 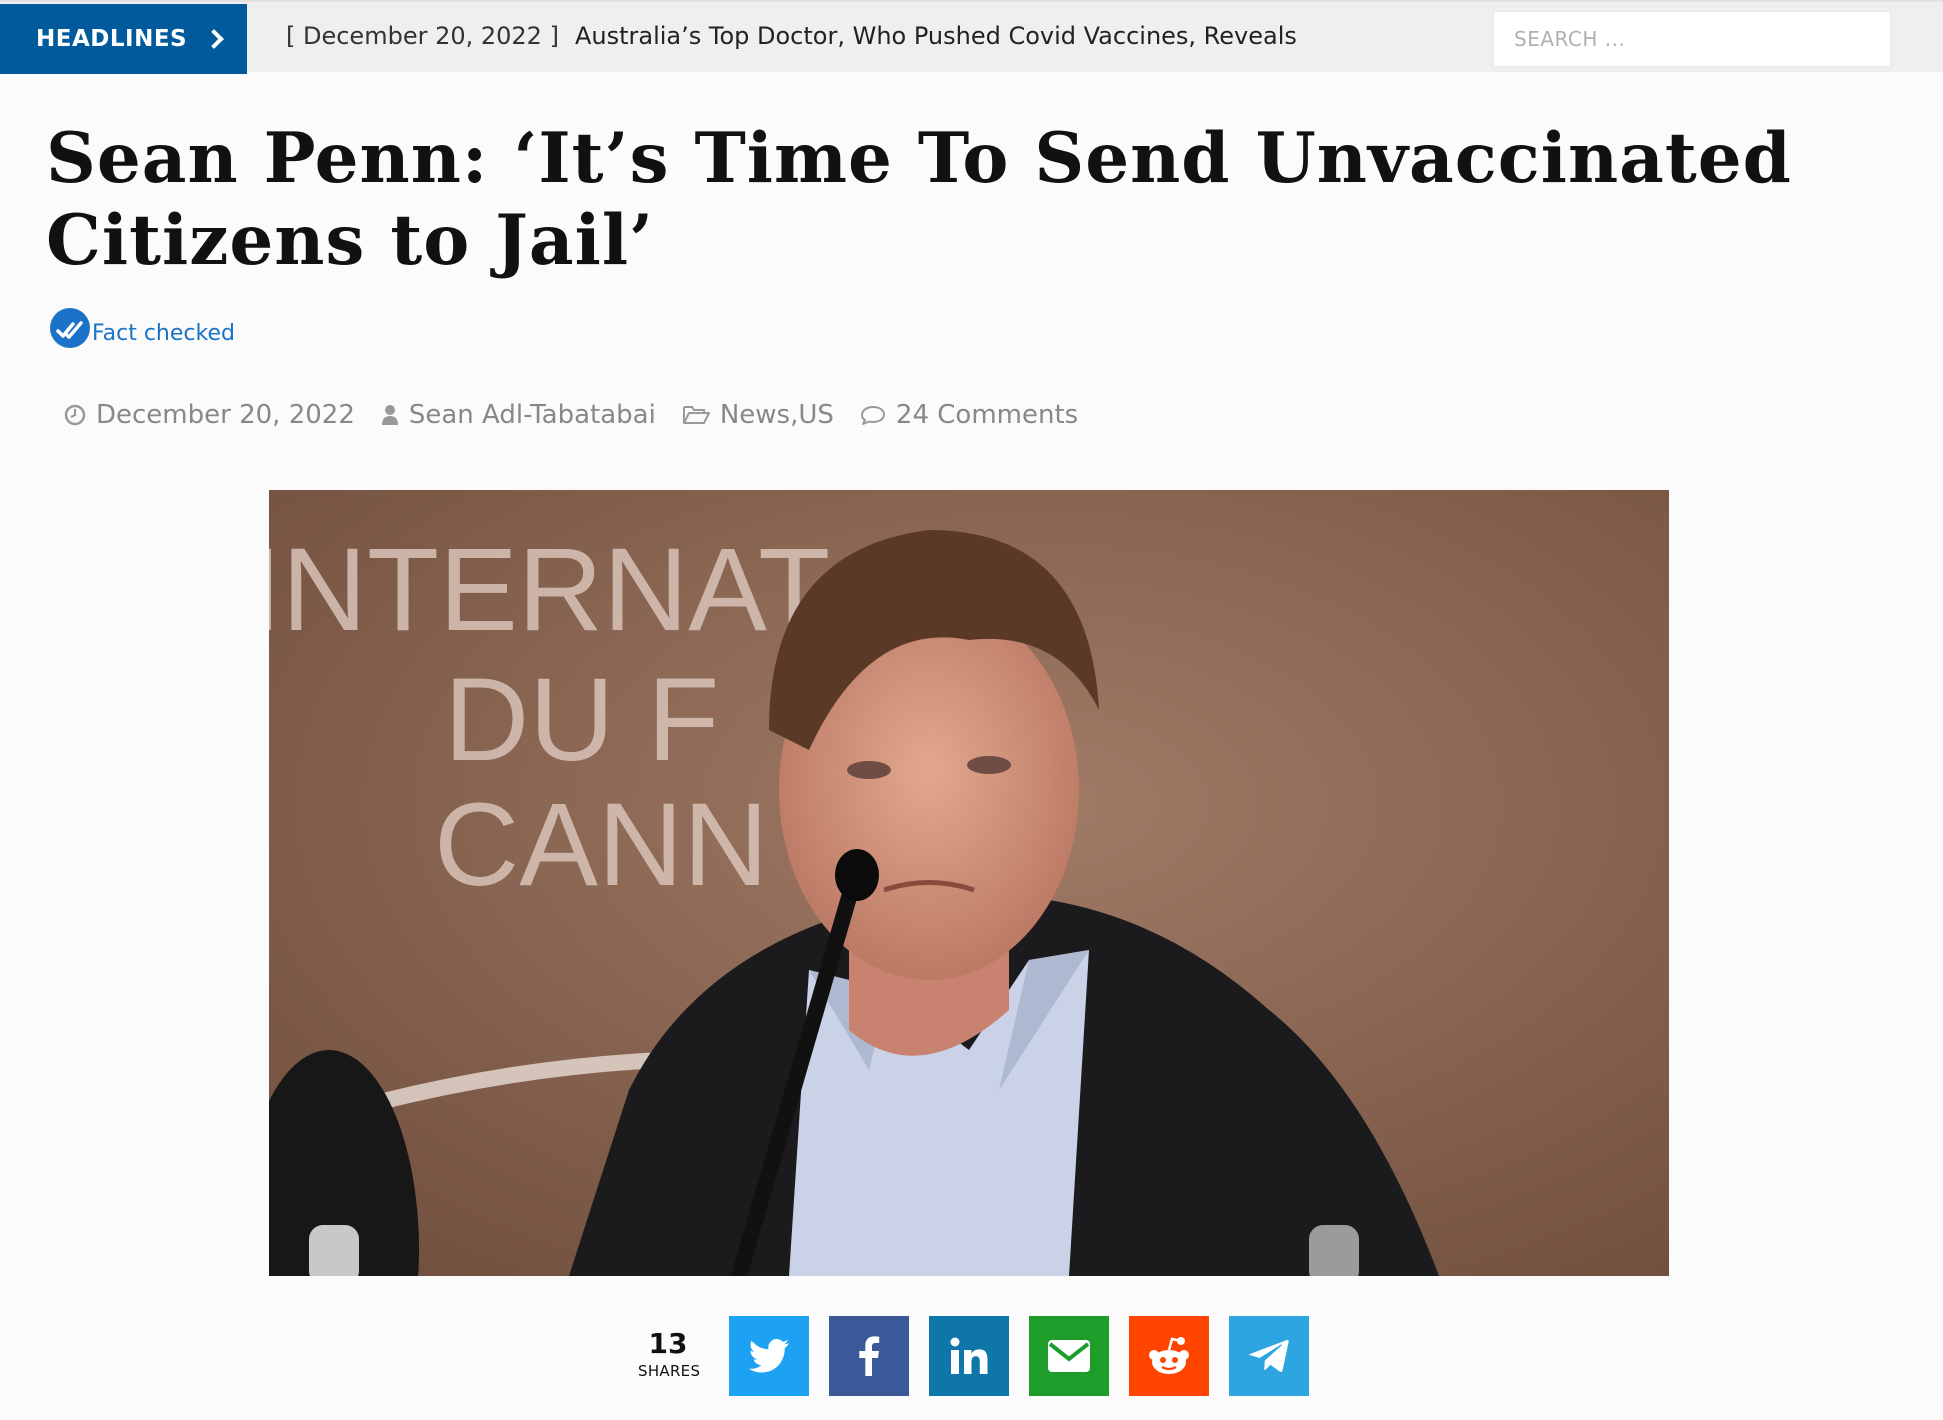 I want to click on post-author: Sean Adl-Tabatabai, so click(x=518, y=415).